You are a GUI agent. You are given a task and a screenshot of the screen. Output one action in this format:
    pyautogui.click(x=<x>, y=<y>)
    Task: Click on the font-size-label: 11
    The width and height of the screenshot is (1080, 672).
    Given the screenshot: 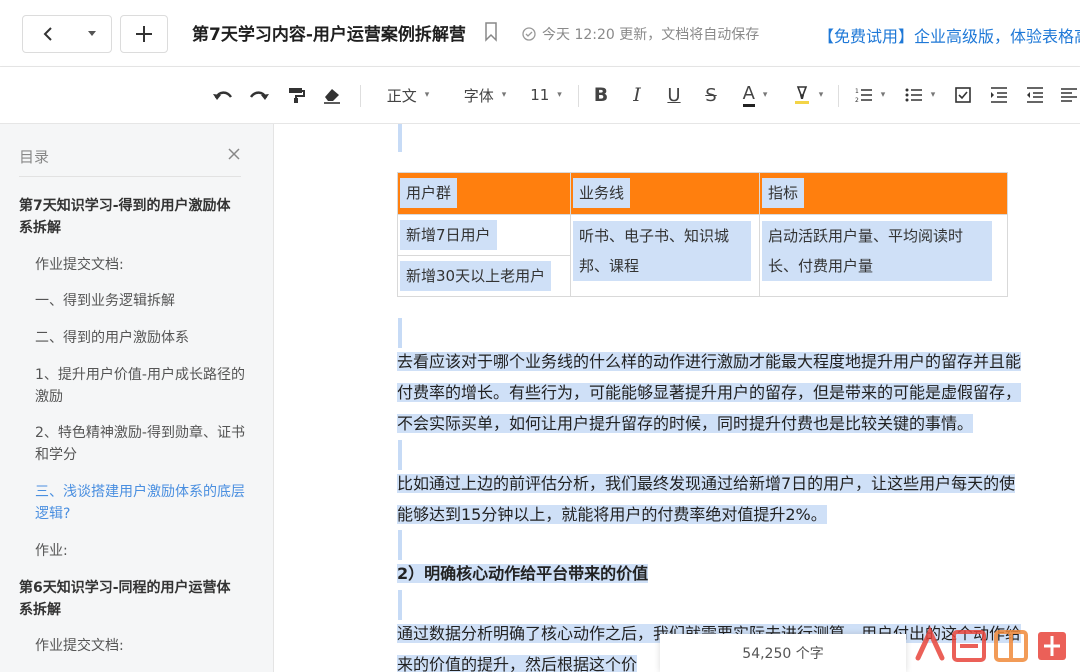 What is the action you would take?
    pyautogui.click(x=540, y=95)
    